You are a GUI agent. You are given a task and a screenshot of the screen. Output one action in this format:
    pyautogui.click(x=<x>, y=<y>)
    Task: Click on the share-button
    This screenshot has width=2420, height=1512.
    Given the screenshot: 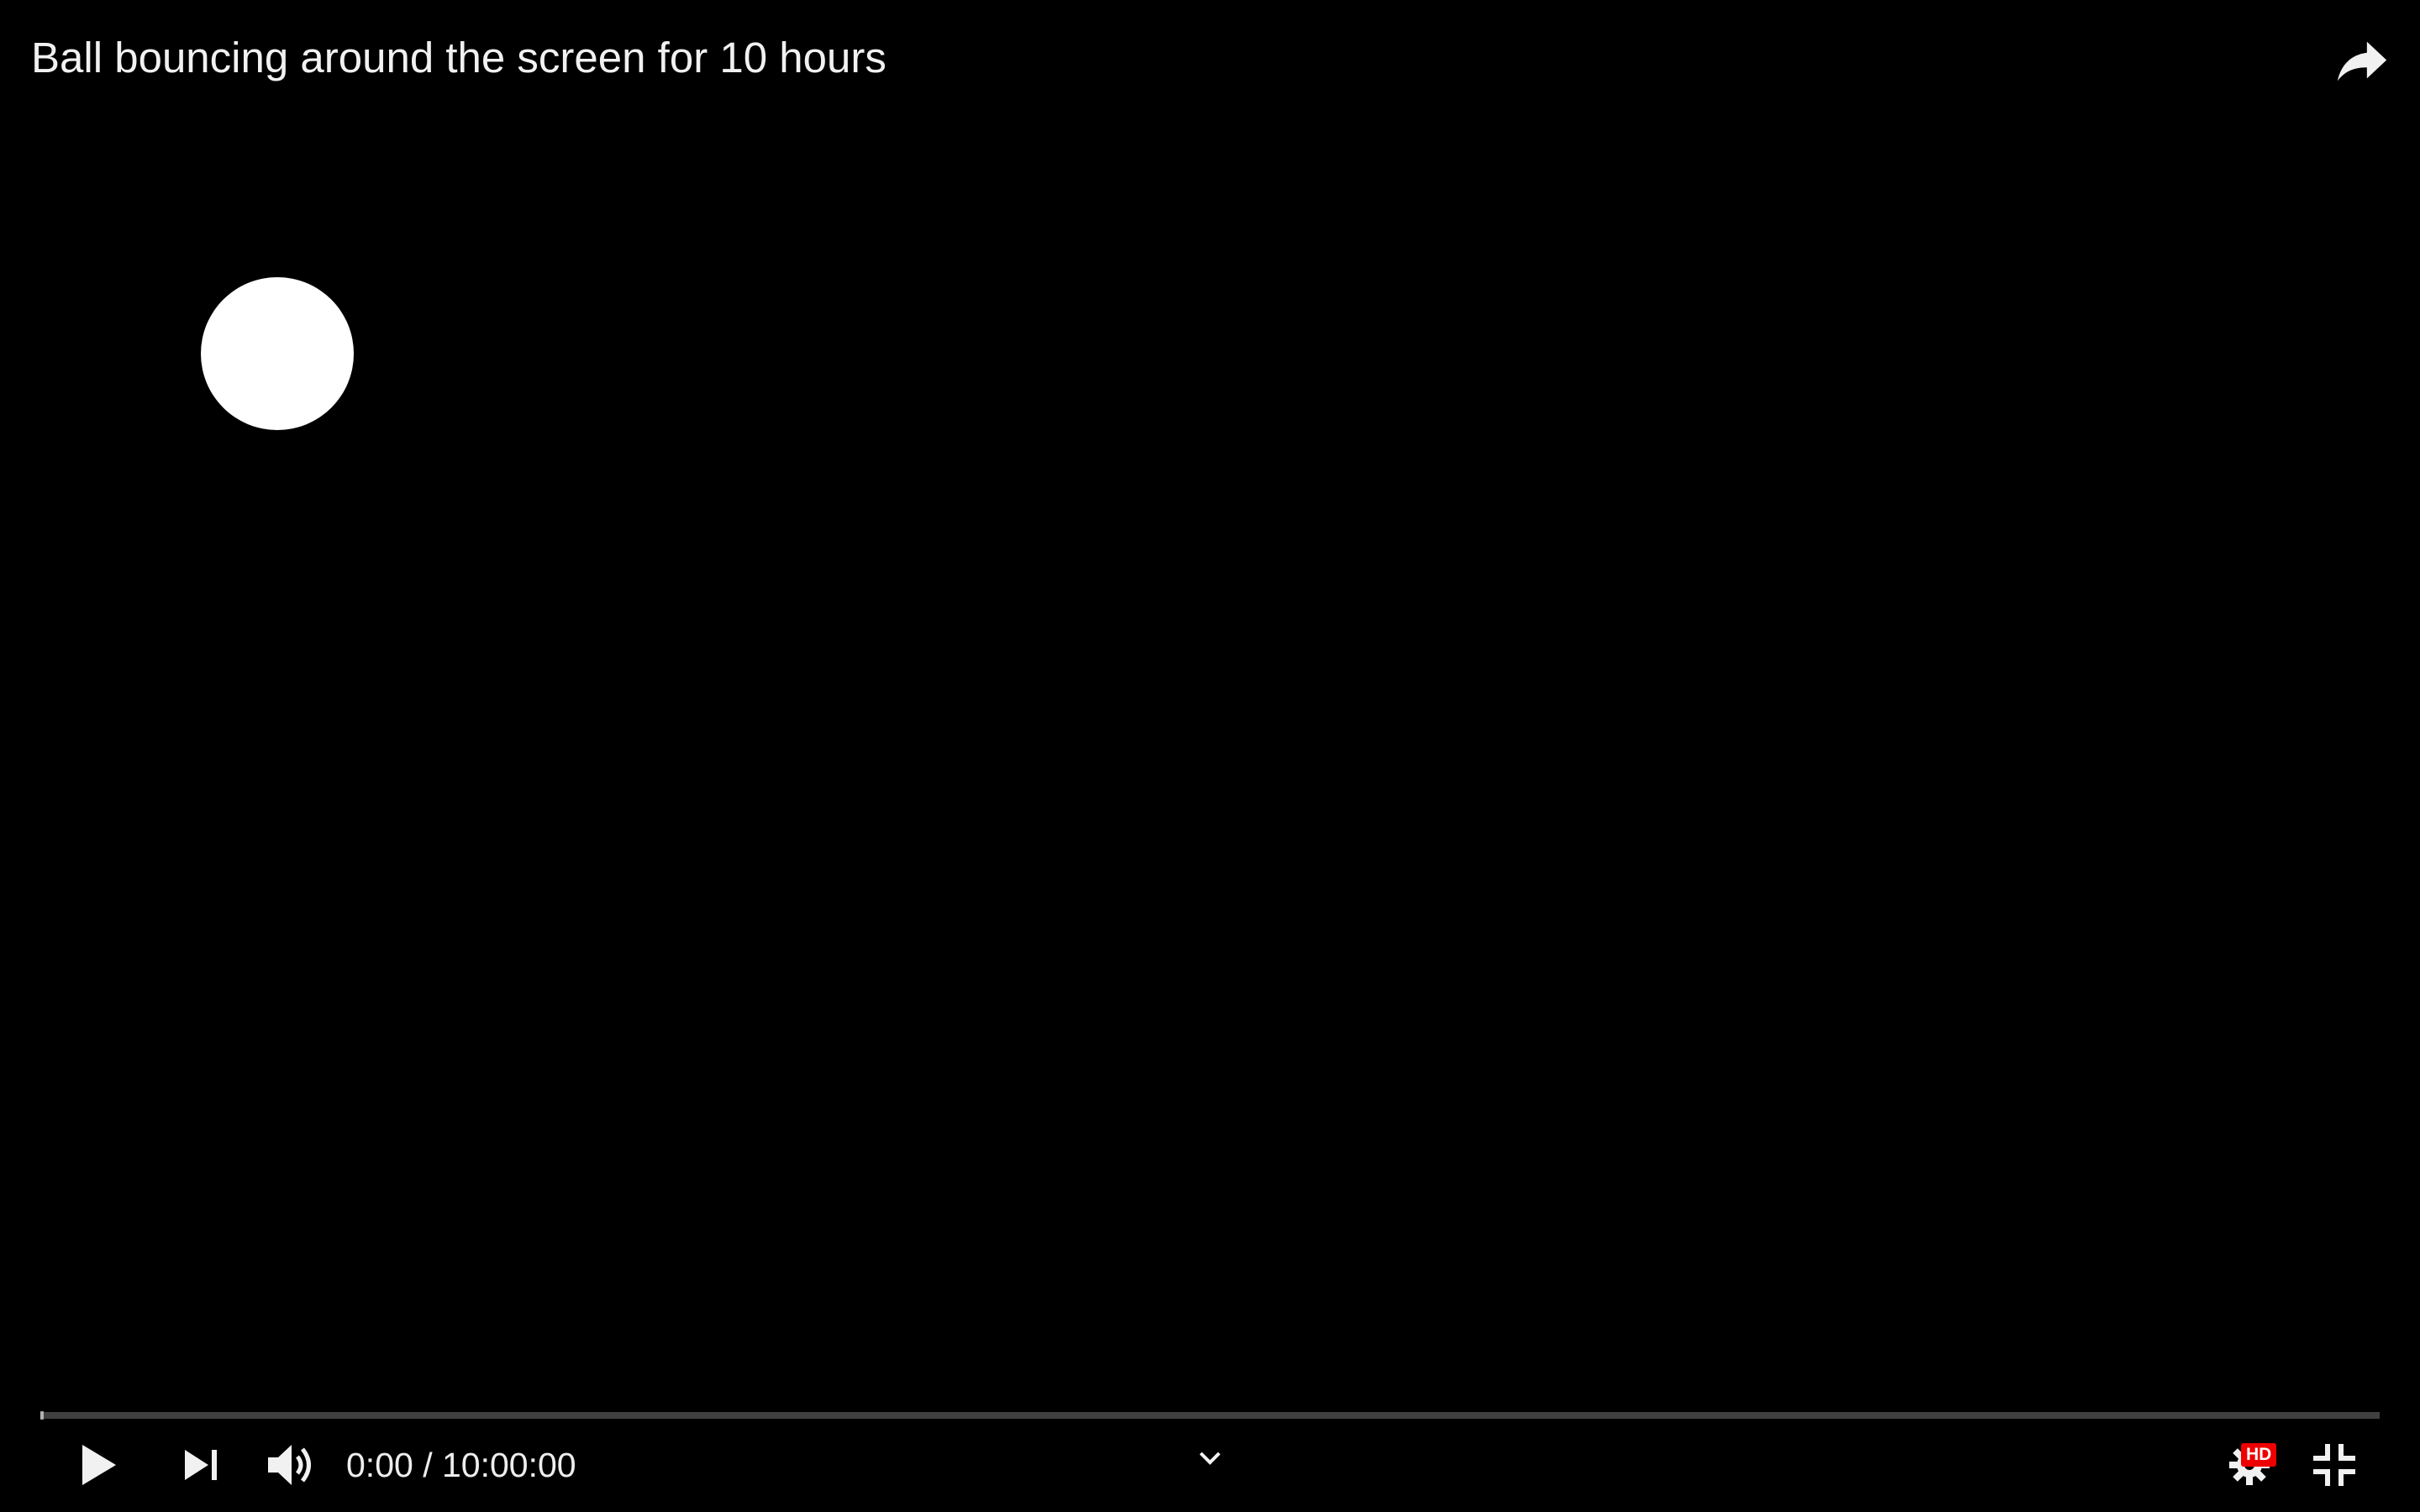 What is the action you would take?
    pyautogui.click(x=2362, y=61)
    